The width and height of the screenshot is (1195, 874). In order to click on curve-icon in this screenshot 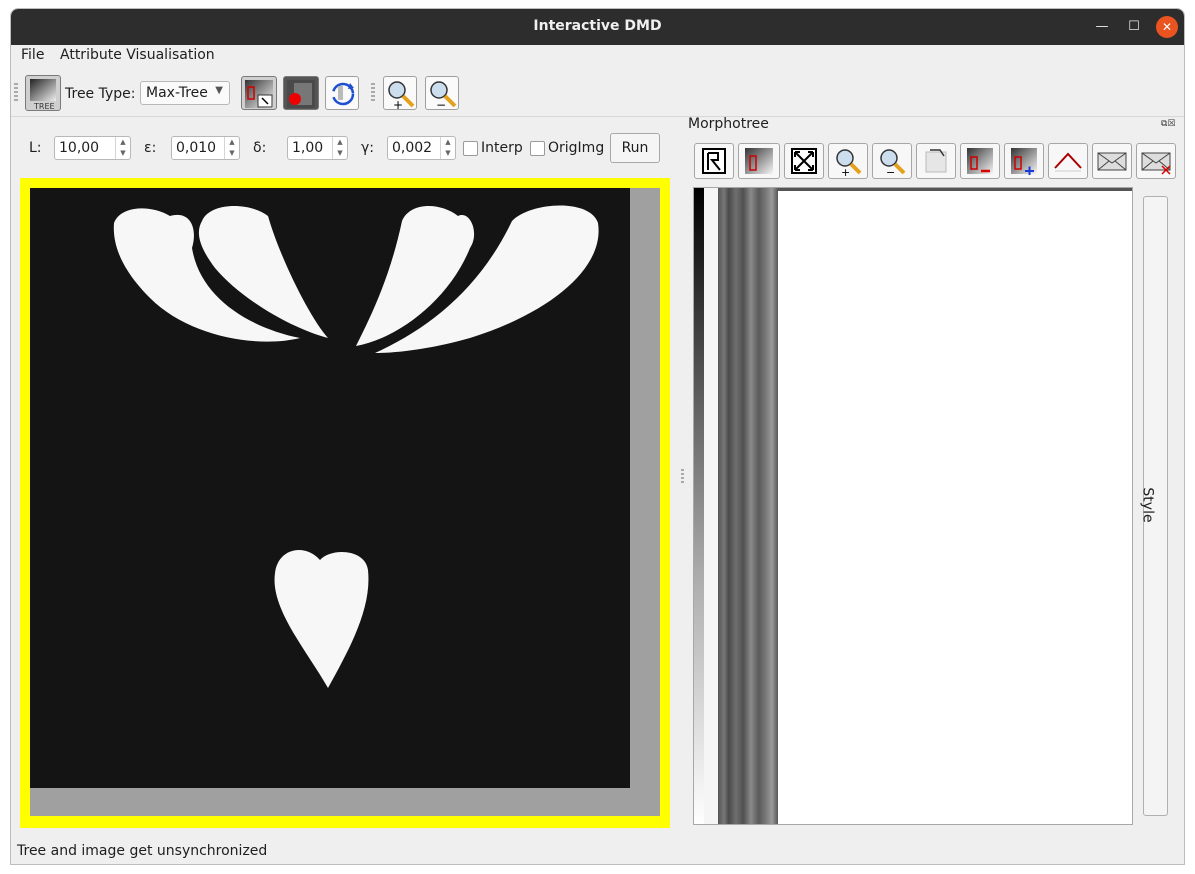, I will do `click(1068, 162)`.